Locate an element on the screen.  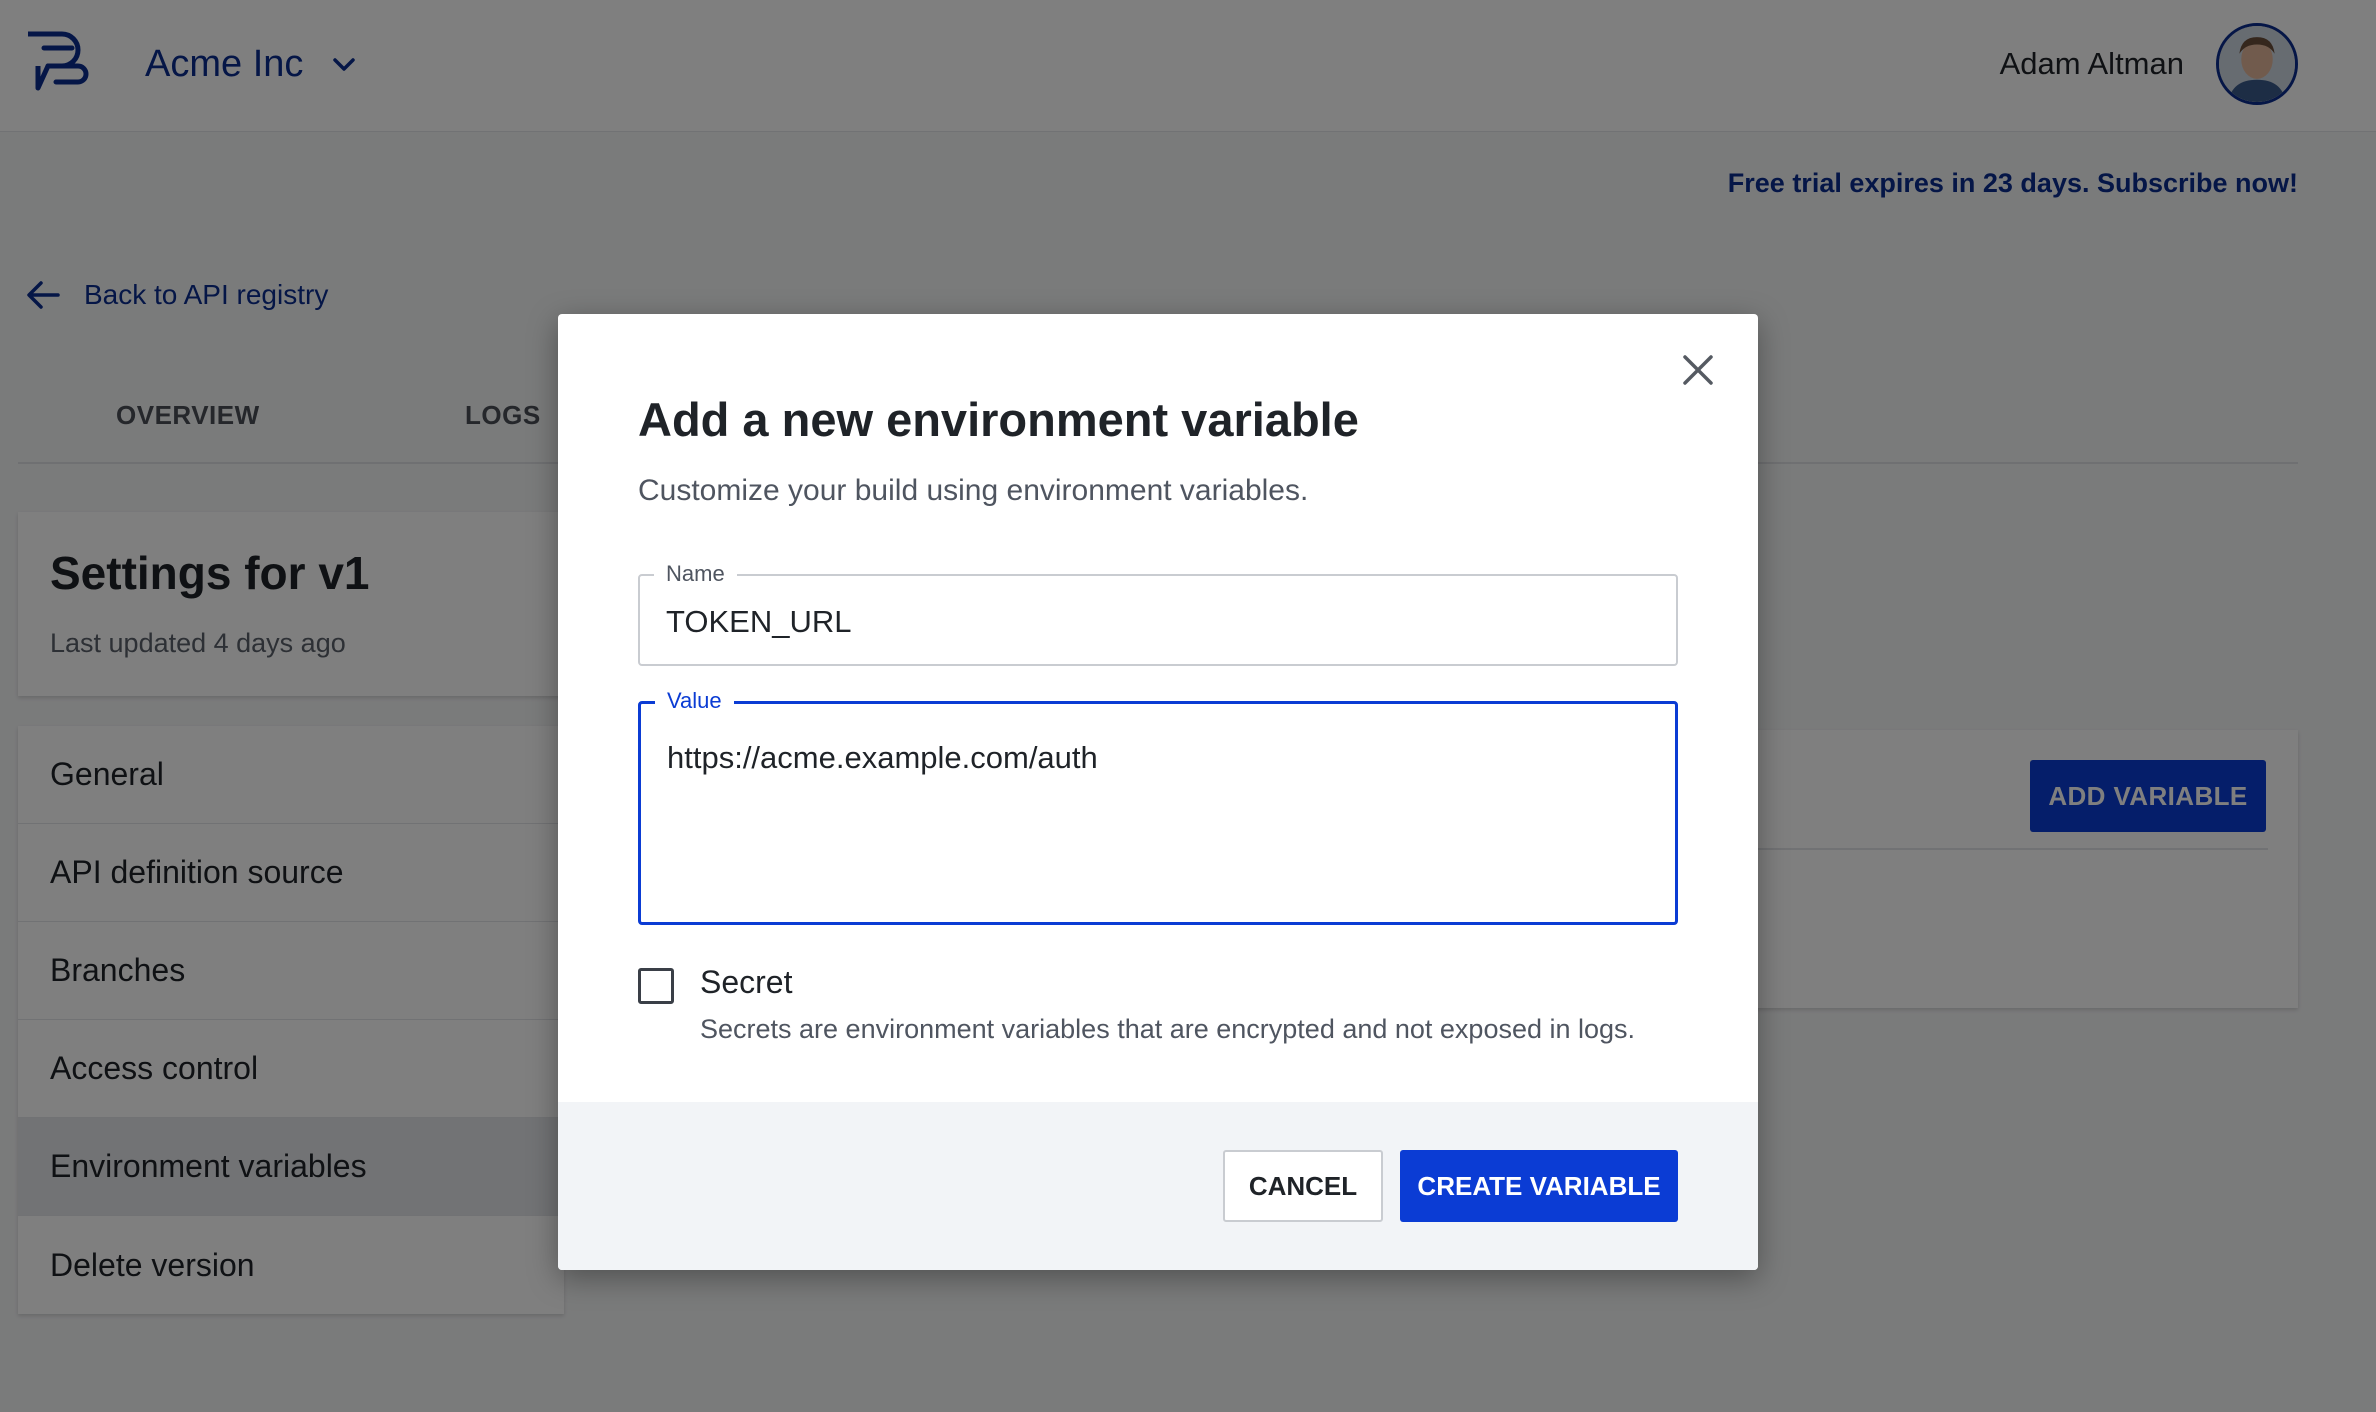
dialog-footer: CANCEL CREATE VARIABLE is located at coordinates (1158, 1186).